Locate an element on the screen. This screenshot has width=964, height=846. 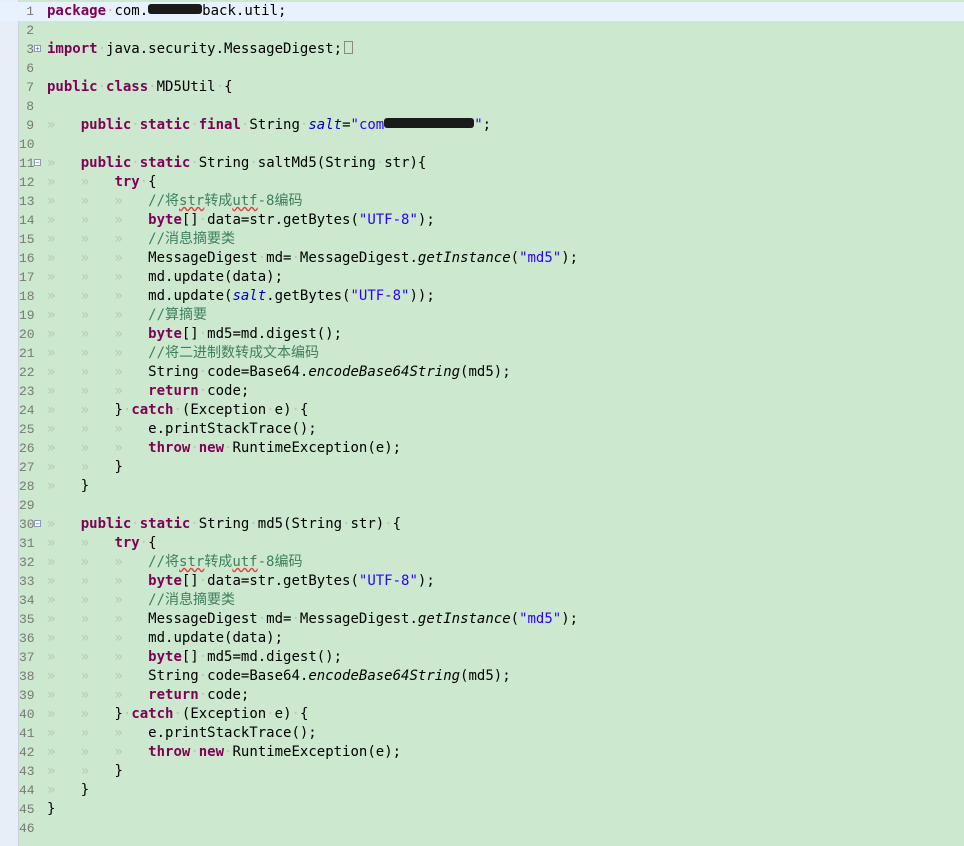
code-line: 27 » » } is located at coordinates (482, 467).